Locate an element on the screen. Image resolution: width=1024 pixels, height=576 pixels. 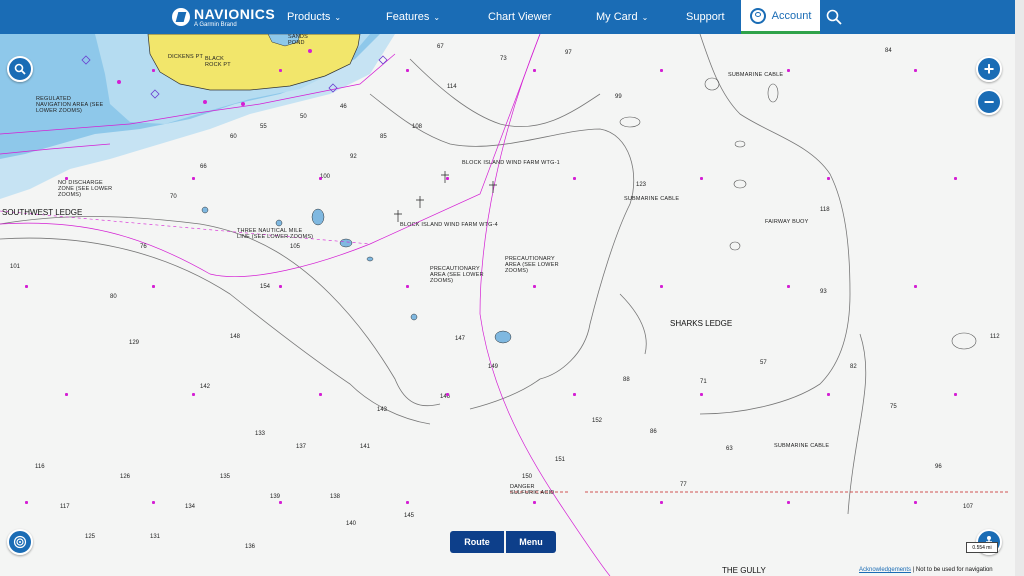
account-label: Account is located at coordinates (791, 15).